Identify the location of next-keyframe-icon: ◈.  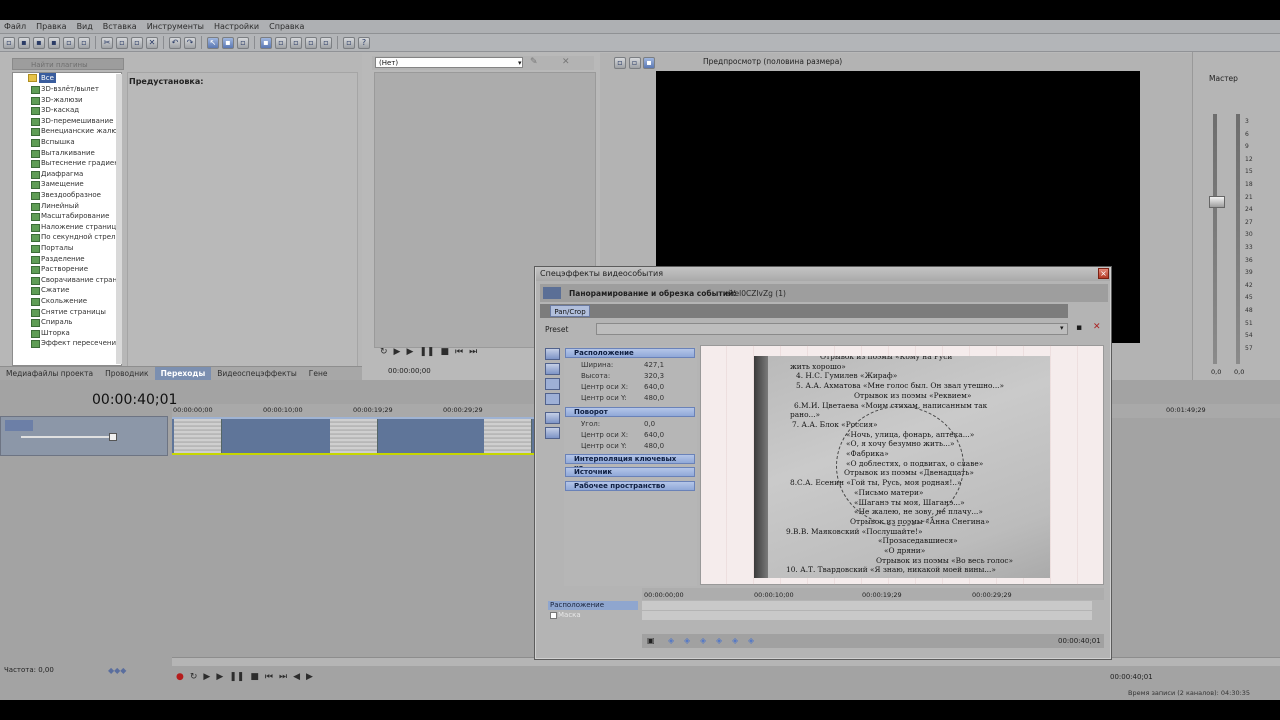
(736, 641).